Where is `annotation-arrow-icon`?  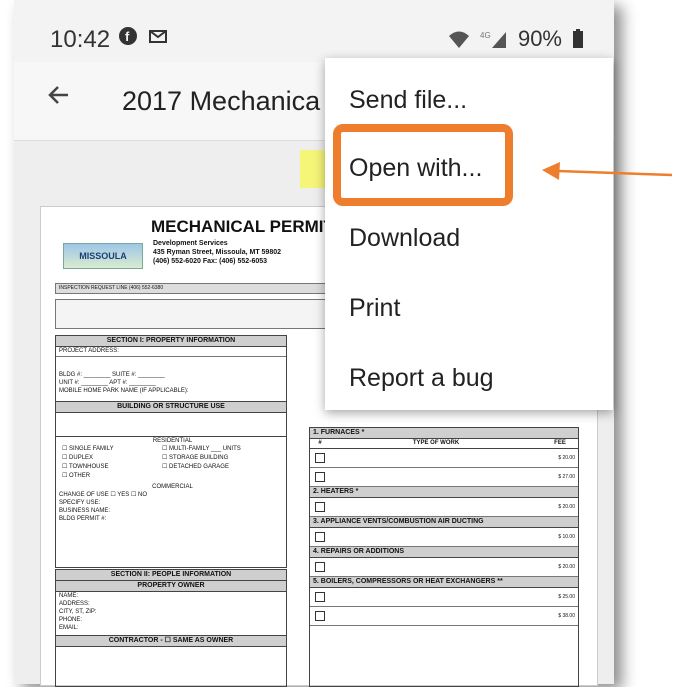 annotation-arrow-icon is located at coordinates (607, 171).